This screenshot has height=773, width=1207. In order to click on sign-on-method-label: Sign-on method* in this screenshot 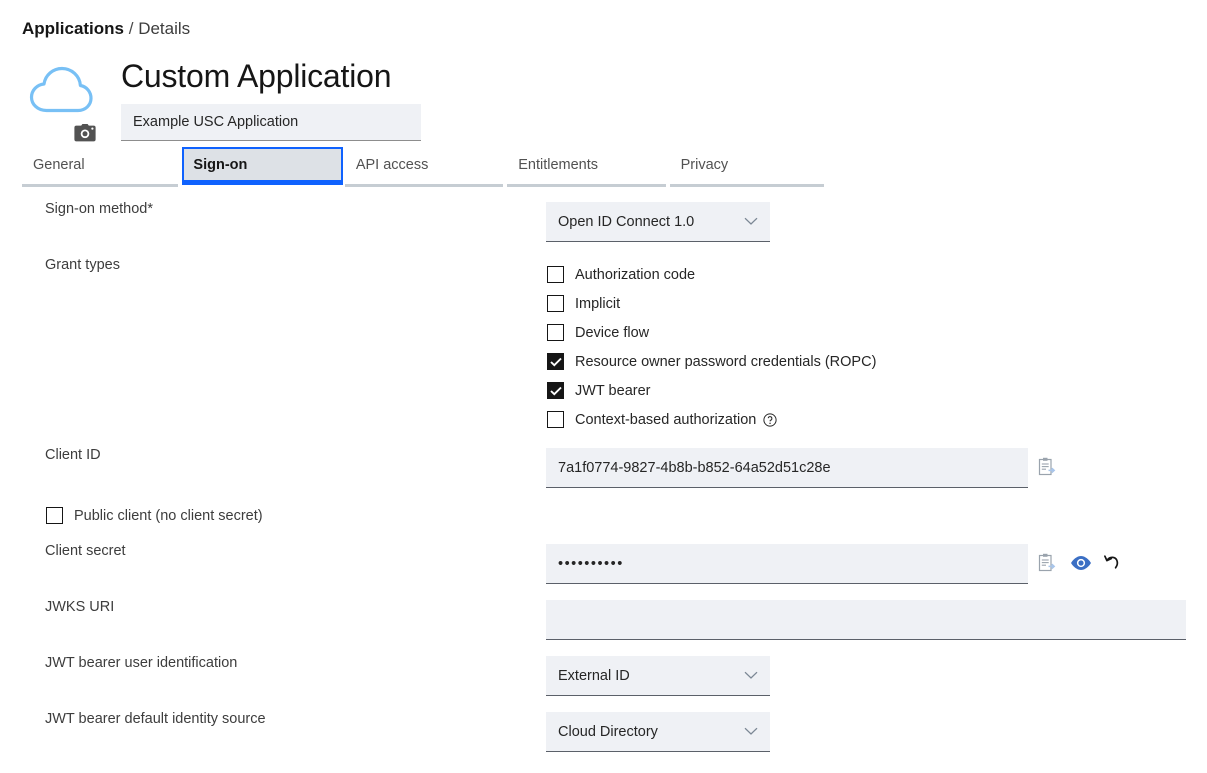, I will do `click(99, 209)`.